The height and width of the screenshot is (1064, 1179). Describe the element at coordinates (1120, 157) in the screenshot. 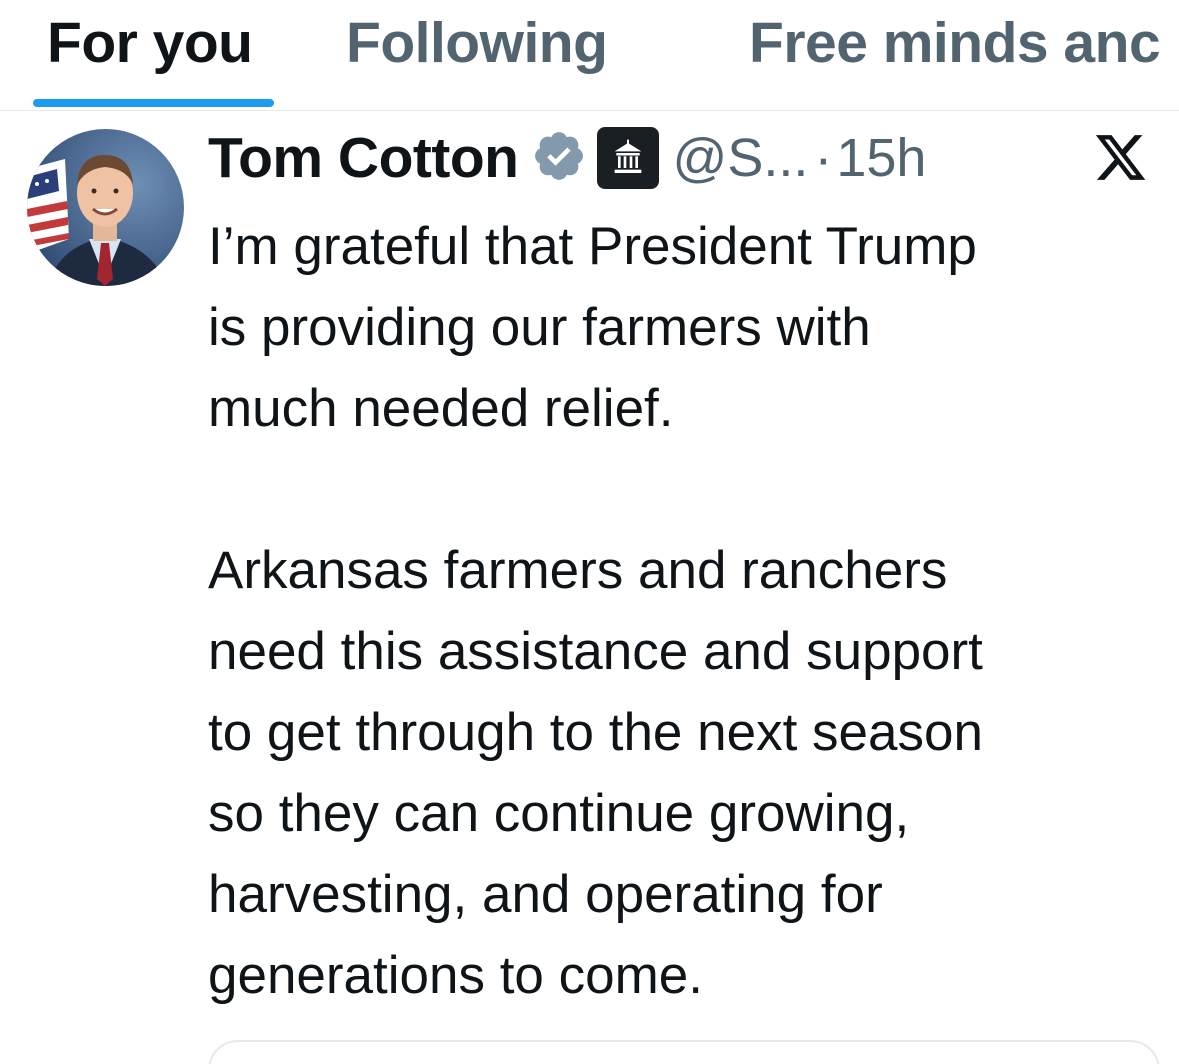

I see `x-logo-icon` at that location.